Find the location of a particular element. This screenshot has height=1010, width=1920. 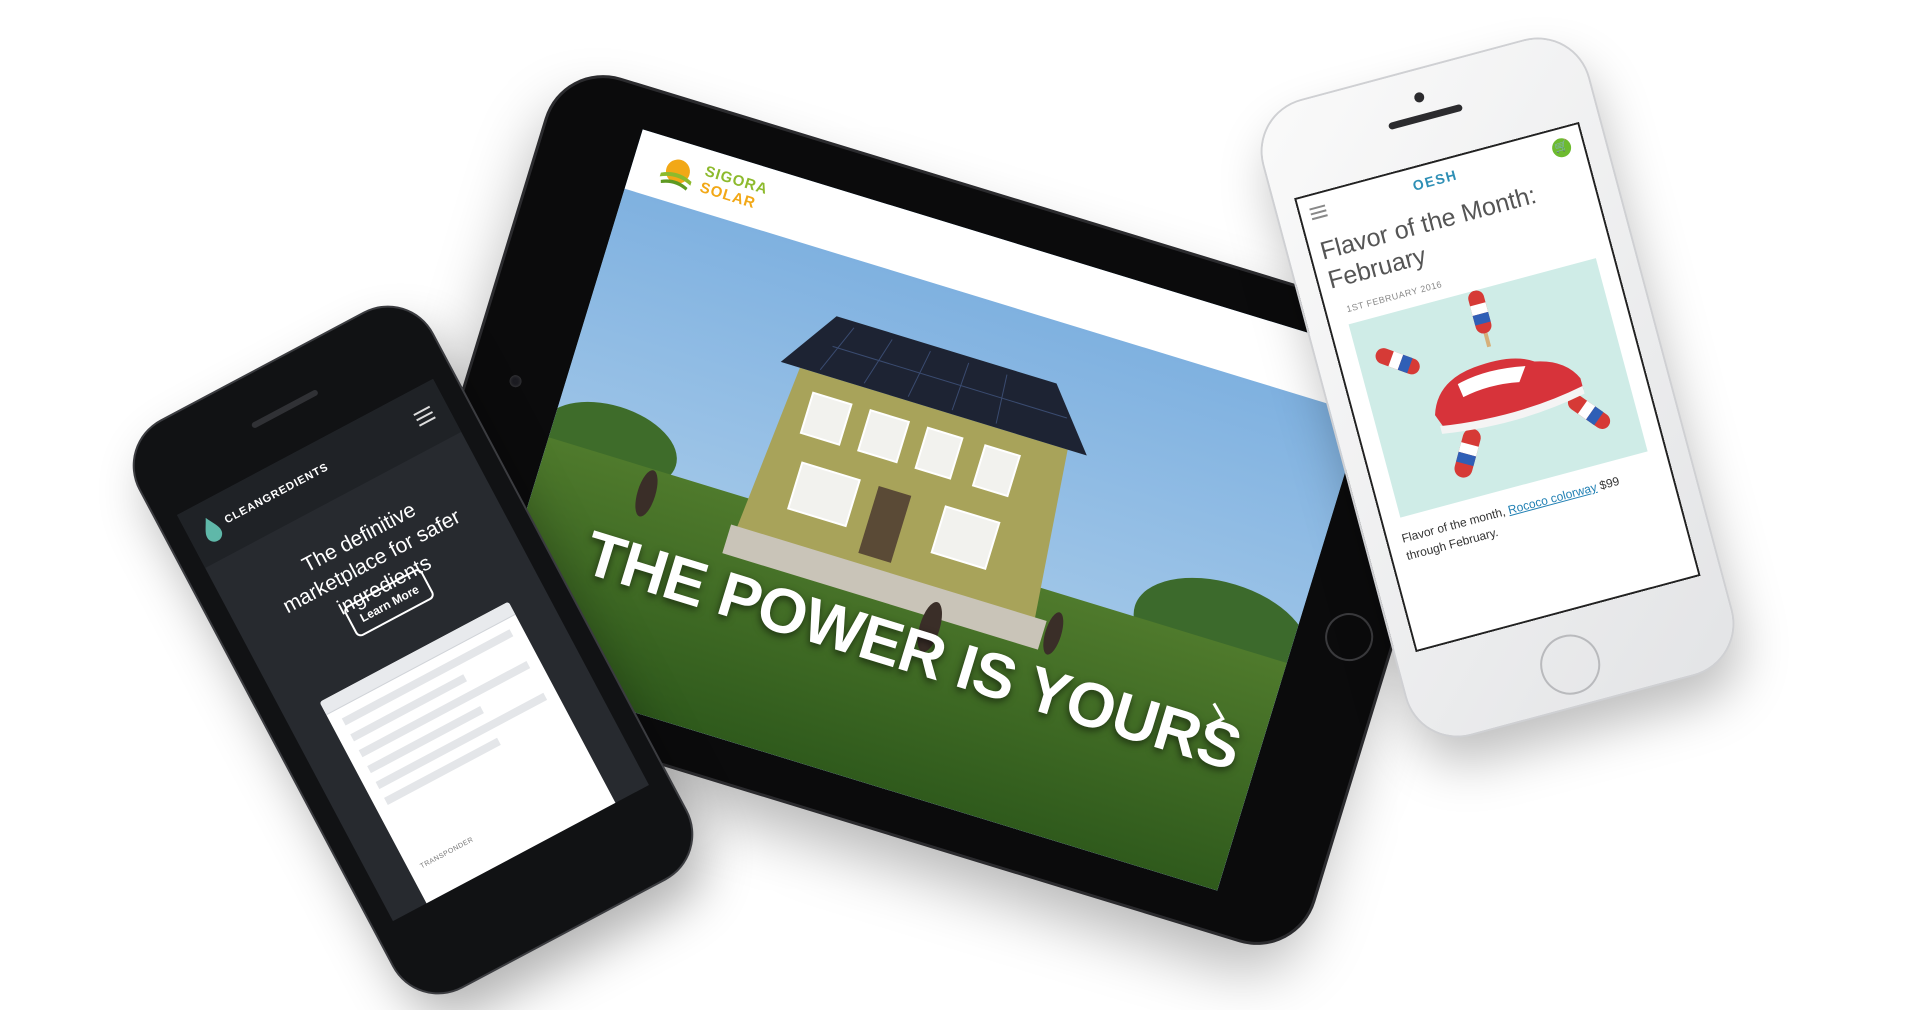

drop-logo-icon is located at coordinates (212, 529).